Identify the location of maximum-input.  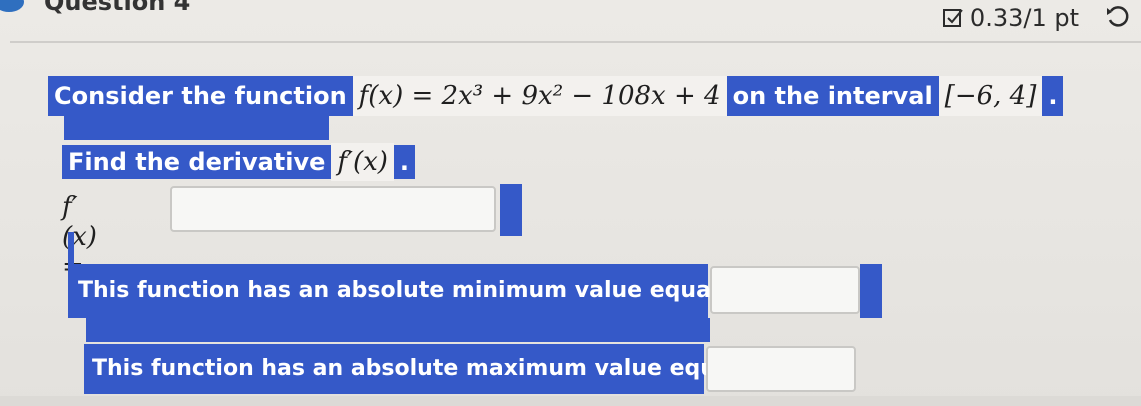
(781, 369).